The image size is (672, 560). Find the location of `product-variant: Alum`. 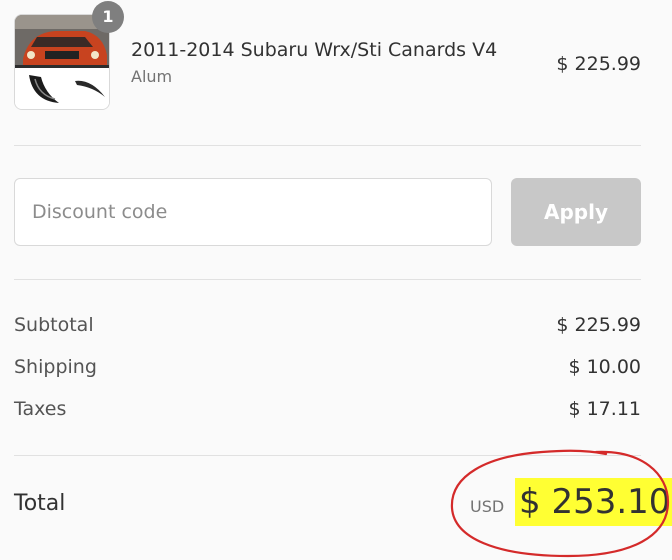

product-variant: Alum is located at coordinates (152, 76).